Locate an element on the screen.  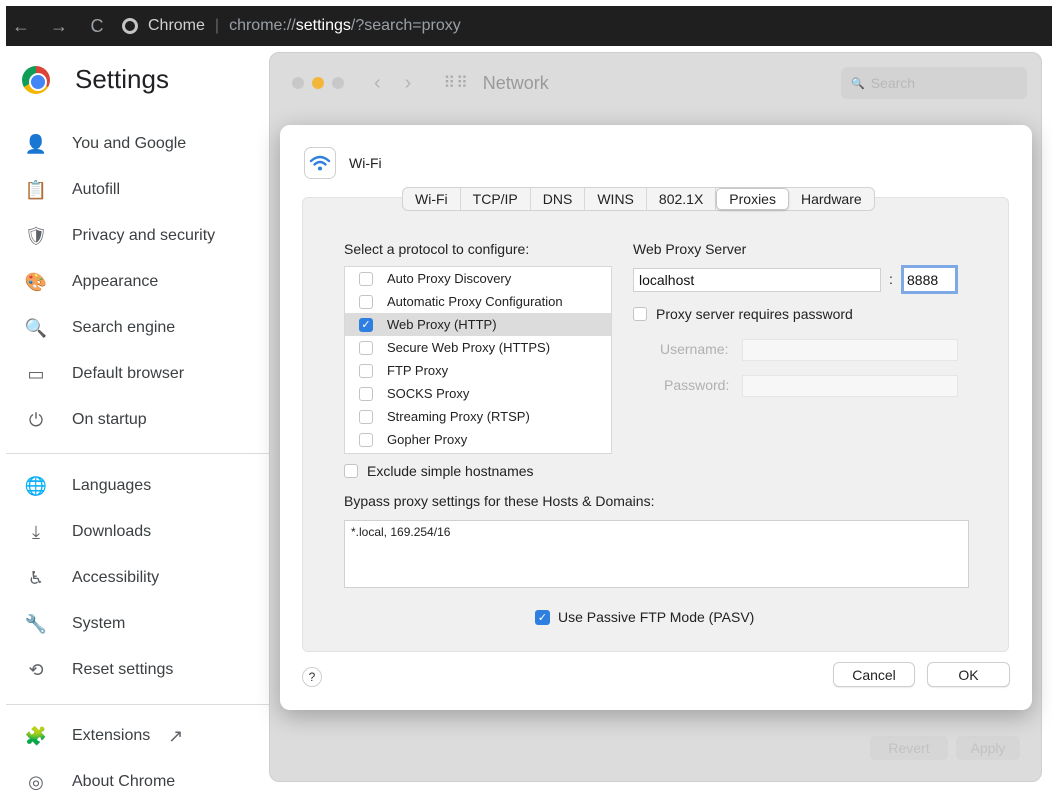
passive-ftp-row: ✓ Use Passive FTP Mode (PASV) is located at coordinates (644, 617).